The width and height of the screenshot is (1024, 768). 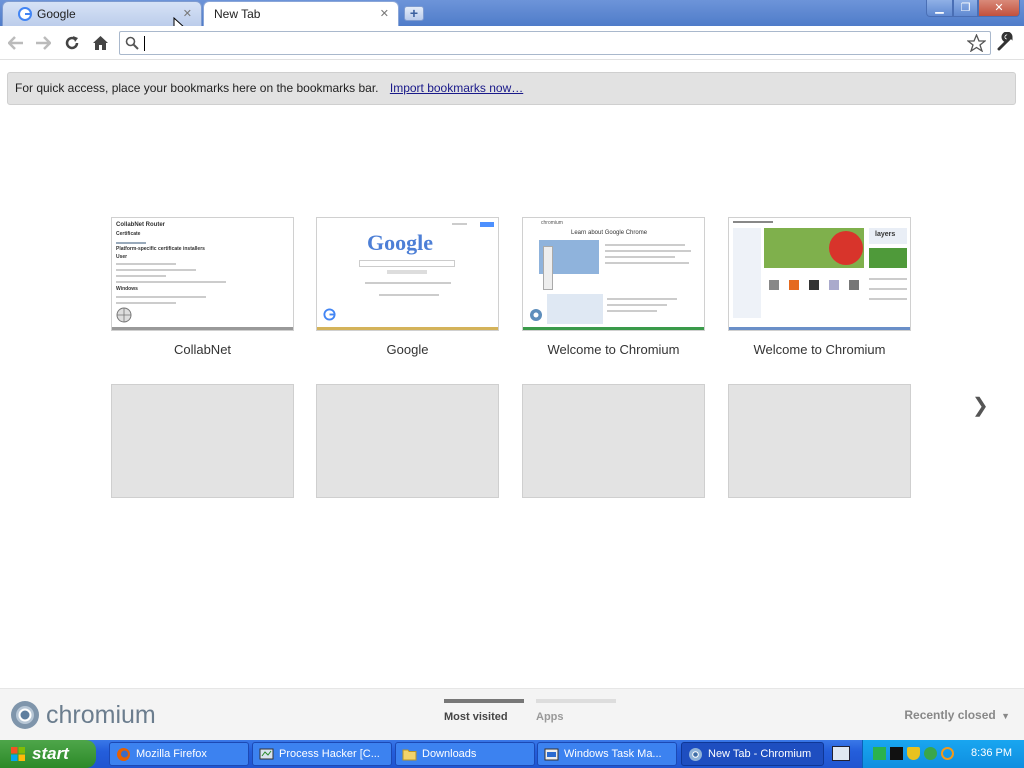 What do you see at coordinates (512, 13) in the screenshot?
I see `tab-strip: Google ✕ New Tab ✕ + ▁ ❐ ✕` at bounding box center [512, 13].